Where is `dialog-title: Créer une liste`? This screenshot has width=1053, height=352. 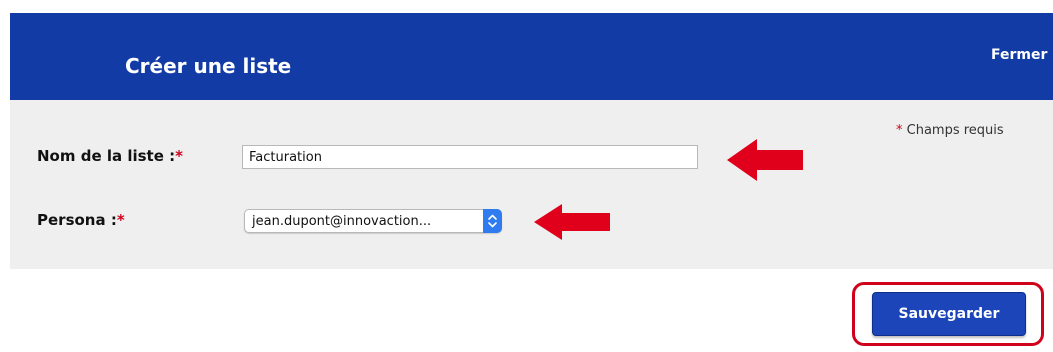
dialog-title: Créer une liste is located at coordinates (208, 66).